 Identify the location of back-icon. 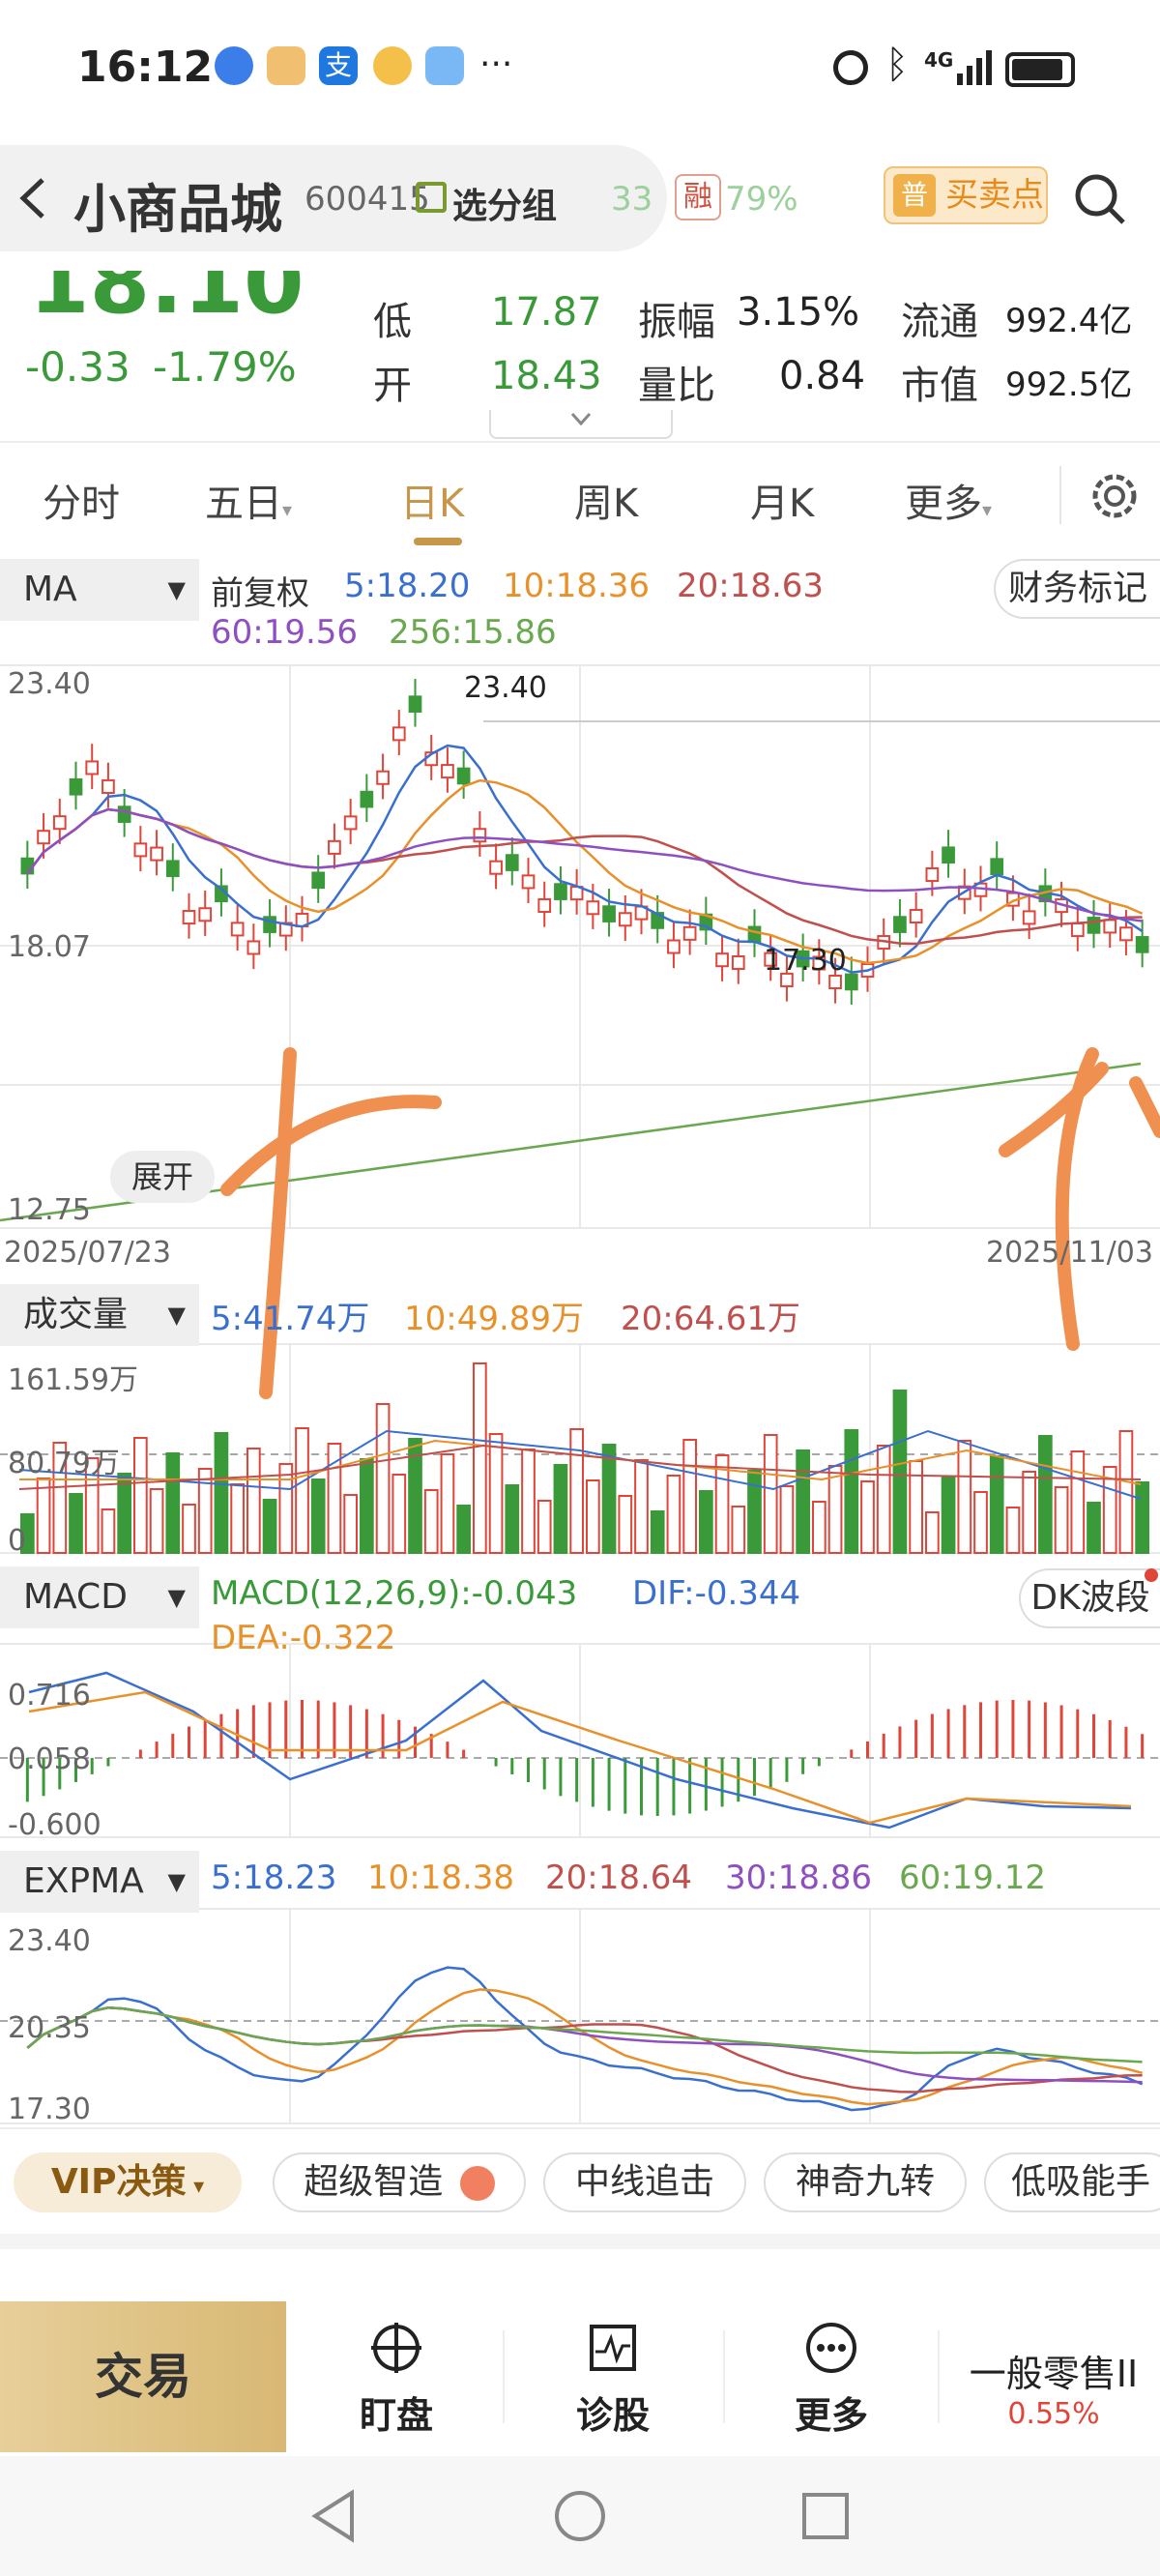
(33, 198).